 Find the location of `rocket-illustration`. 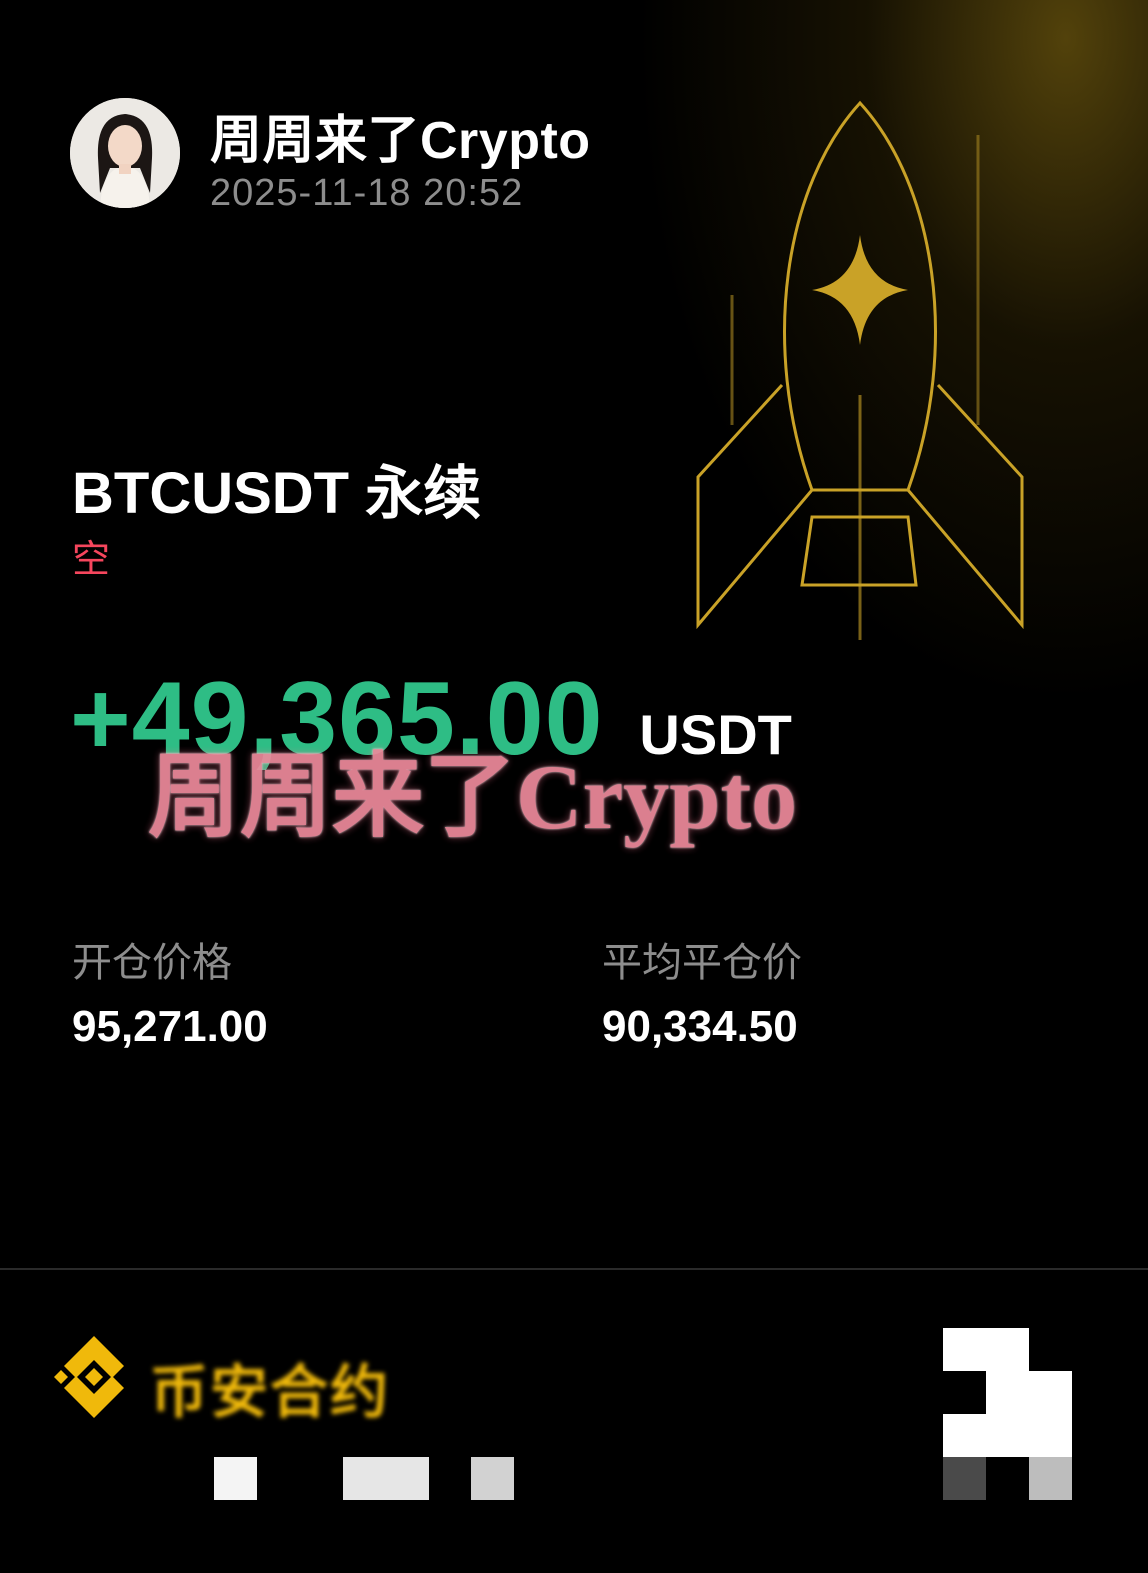

rocket-illustration is located at coordinates (860, 370).